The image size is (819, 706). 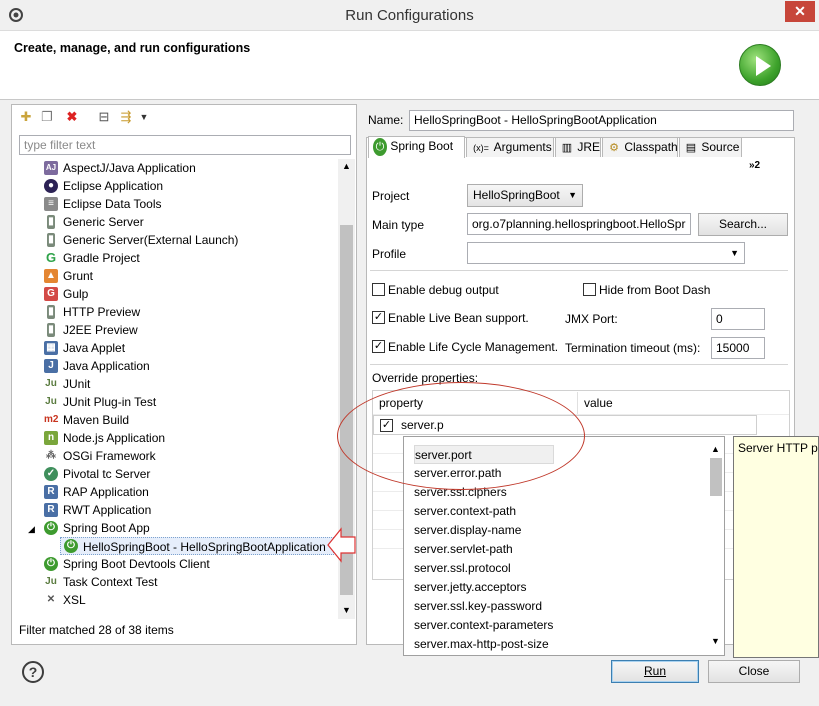 I want to click on scroll-down-icon: ▼, so click(x=346, y=610).